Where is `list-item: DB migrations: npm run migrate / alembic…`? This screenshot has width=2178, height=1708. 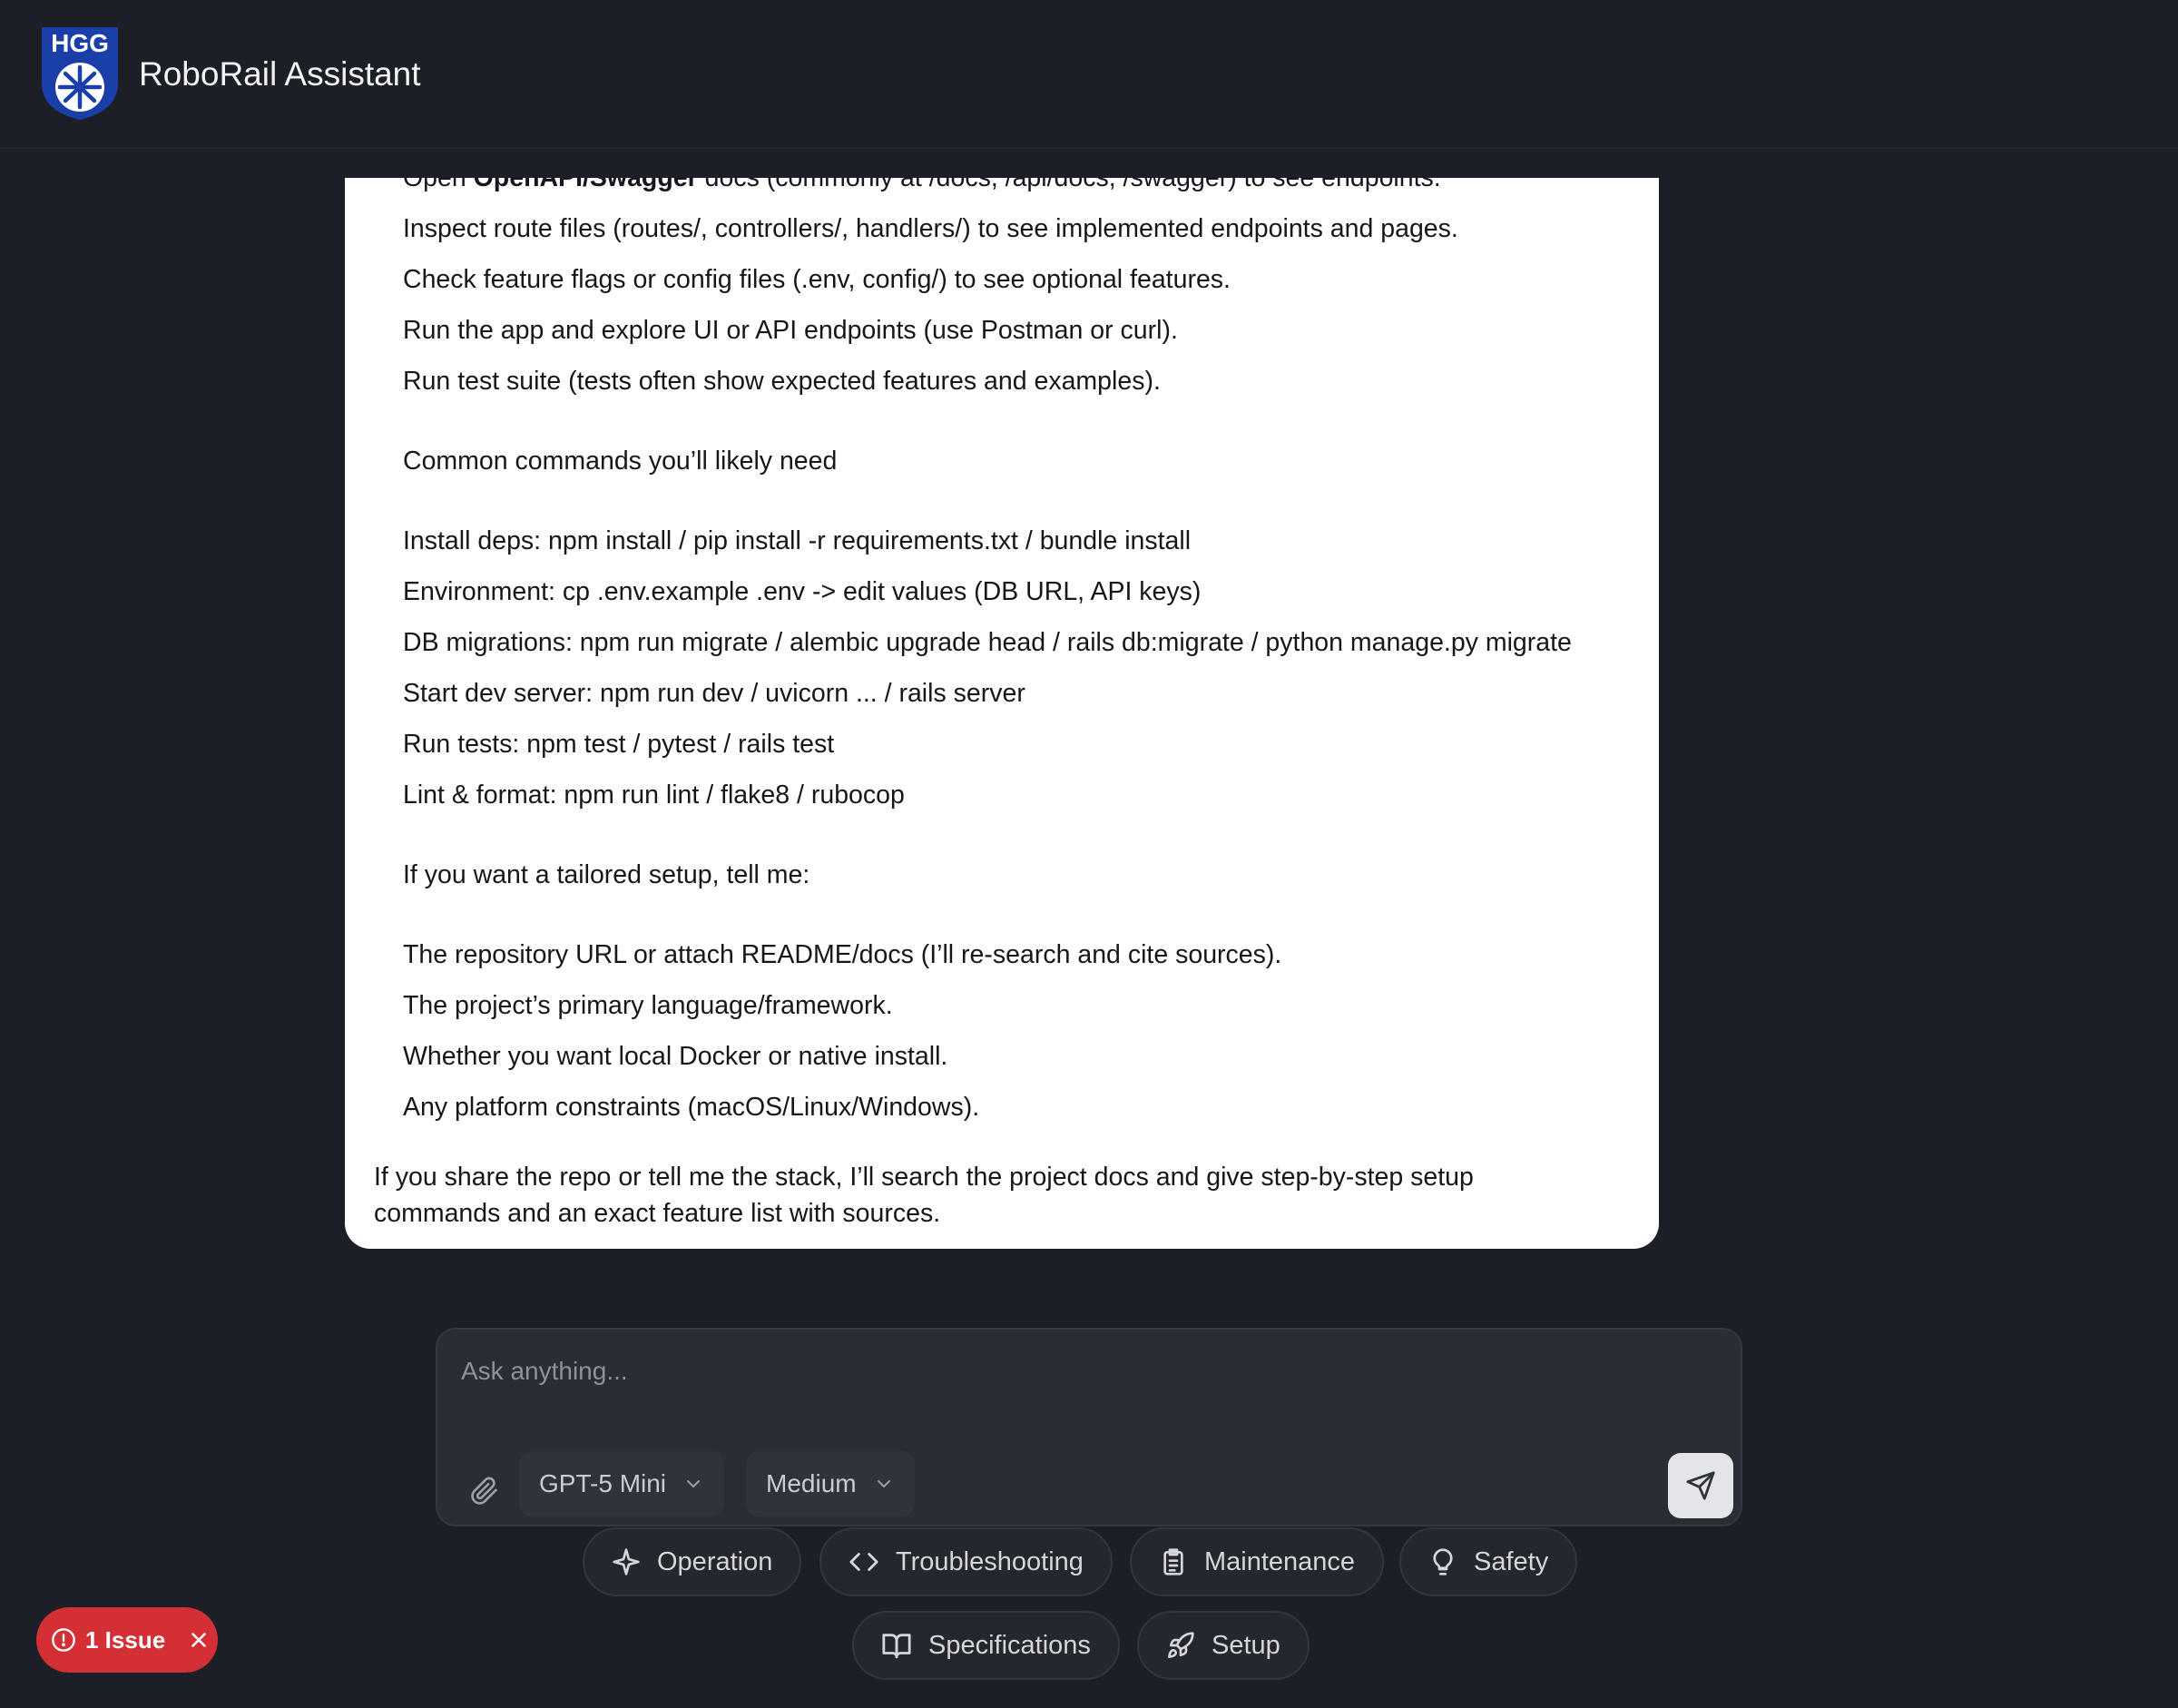
list-item: DB migrations: npm run migrate / alembic… is located at coordinates (987, 642).